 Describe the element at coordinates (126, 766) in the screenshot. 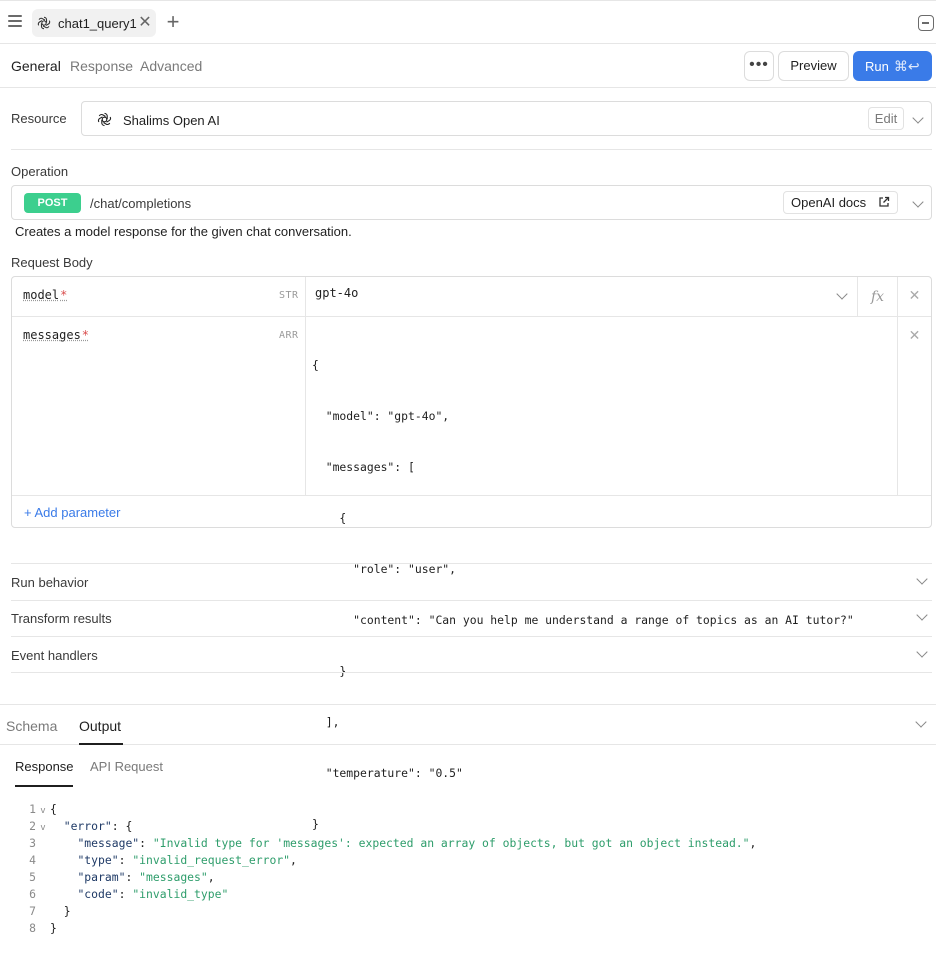

I see `tab-api-request: API Request` at that location.